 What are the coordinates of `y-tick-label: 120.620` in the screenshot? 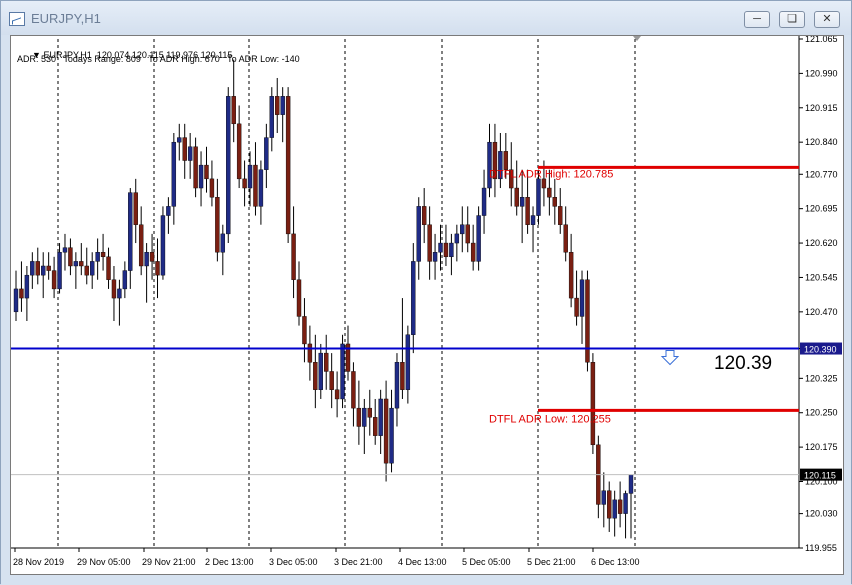 It's located at (821, 243).